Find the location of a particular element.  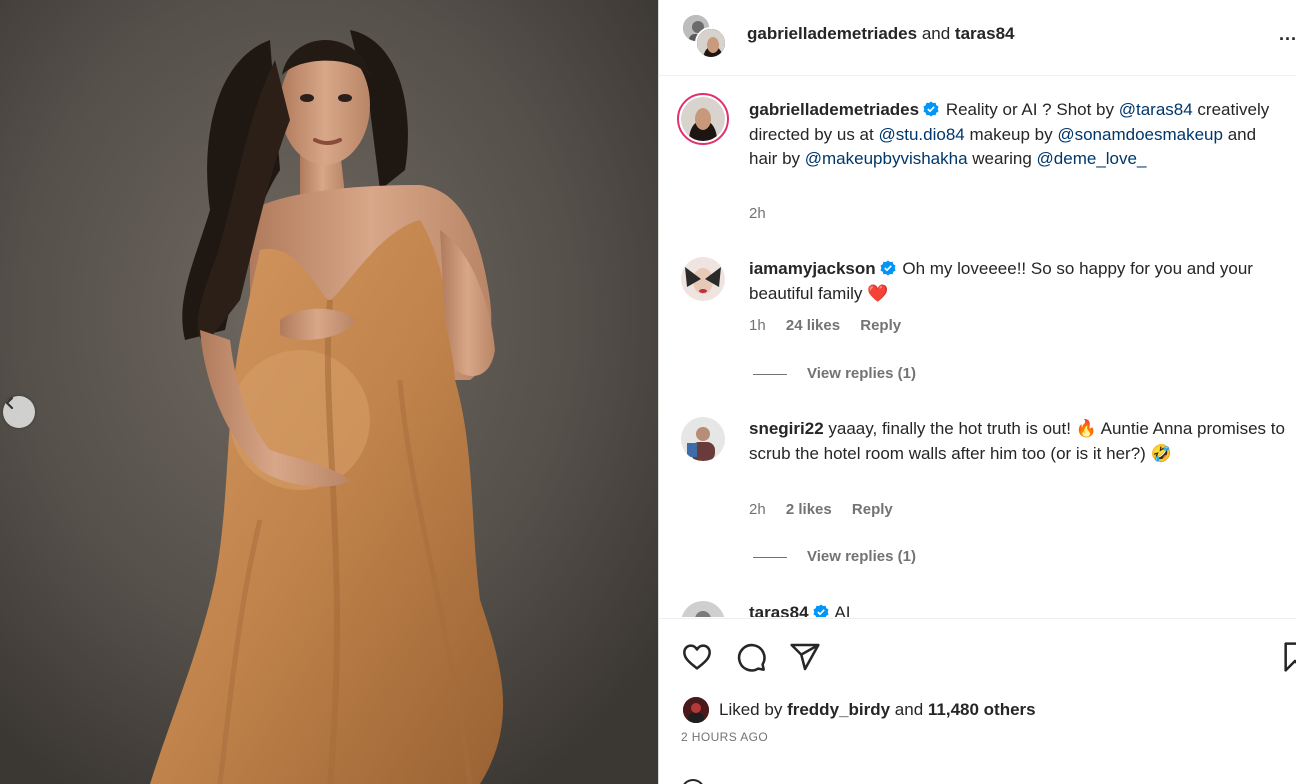

comment-username: snegiri22 is located at coordinates (786, 428).